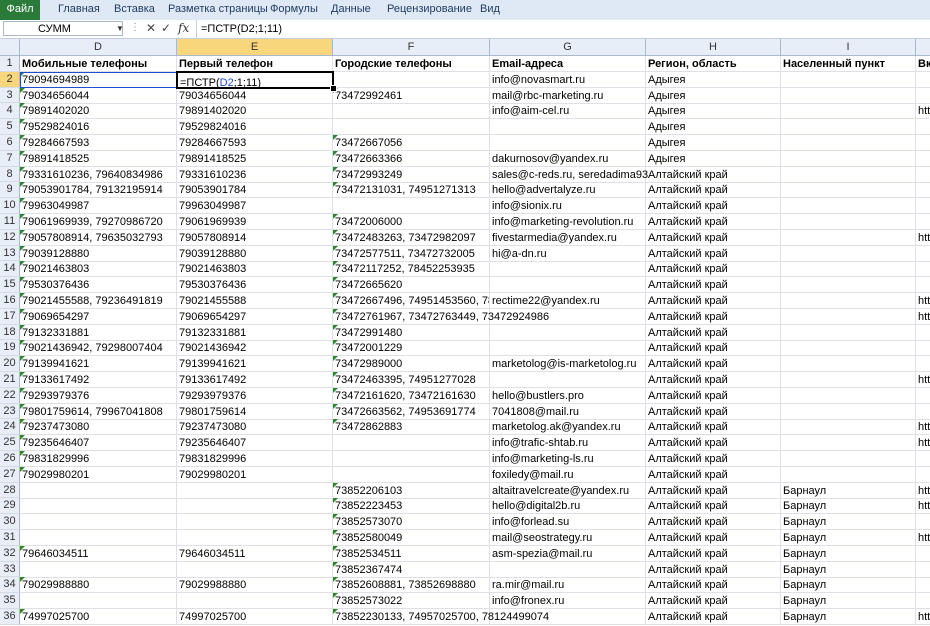  I want to click on cell-f: 73472483263, 73472982097, so click(411, 237).